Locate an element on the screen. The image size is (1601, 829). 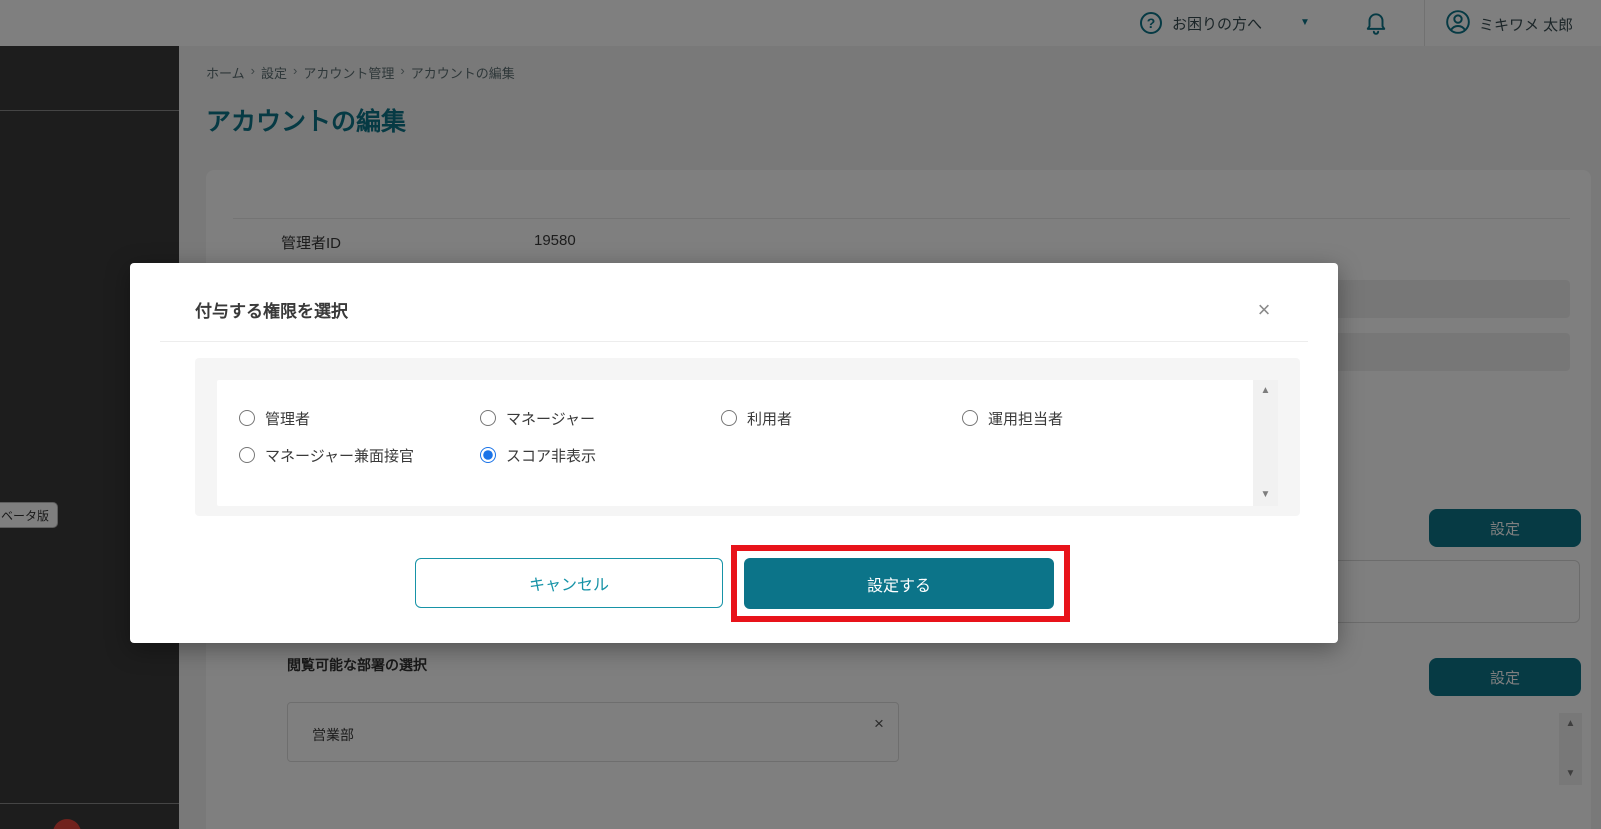
modal-divider is located at coordinates (734, 341).